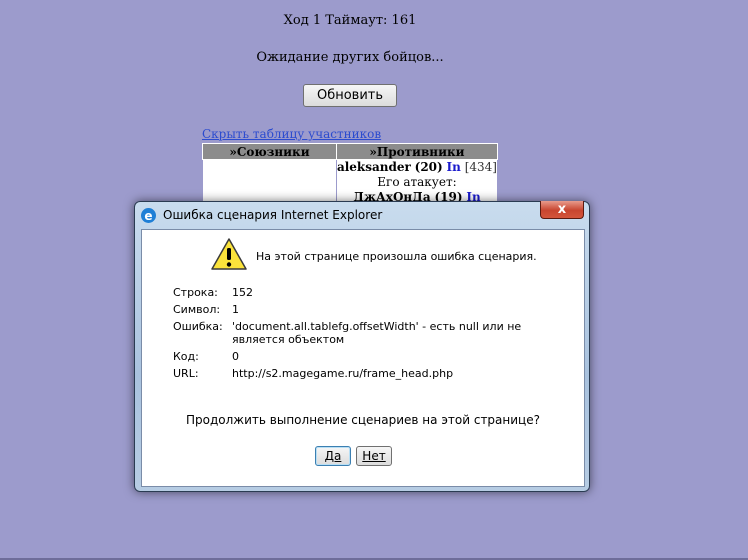  What do you see at coordinates (229, 254) in the screenshot?
I see `warning-icon` at bounding box center [229, 254].